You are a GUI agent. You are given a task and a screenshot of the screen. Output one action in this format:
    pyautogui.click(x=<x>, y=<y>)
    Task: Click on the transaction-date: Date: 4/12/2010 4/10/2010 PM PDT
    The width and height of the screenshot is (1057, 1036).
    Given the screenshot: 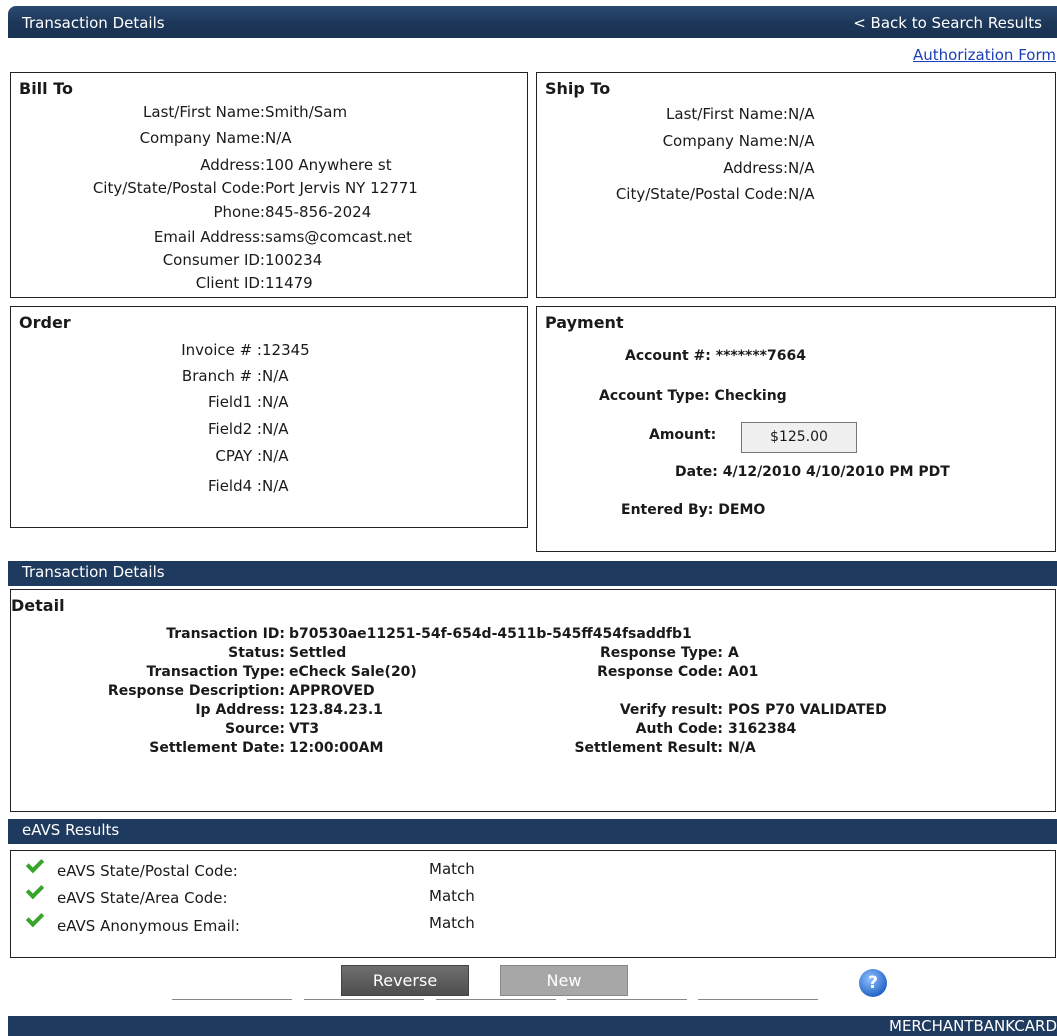 What is the action you would take?
    pyautogui.click(x=812, y=472)
    